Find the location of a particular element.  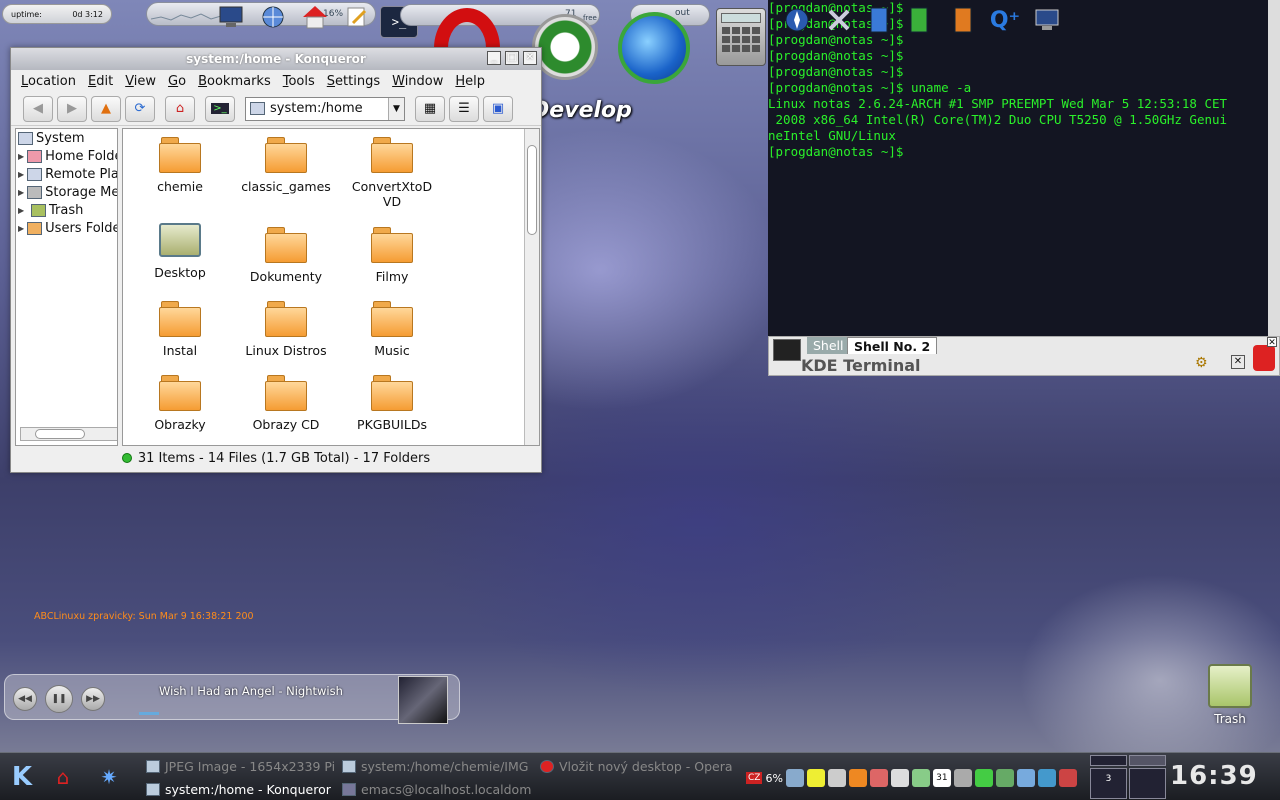

minimize-icon: _ is located at coordinates (494, 58).